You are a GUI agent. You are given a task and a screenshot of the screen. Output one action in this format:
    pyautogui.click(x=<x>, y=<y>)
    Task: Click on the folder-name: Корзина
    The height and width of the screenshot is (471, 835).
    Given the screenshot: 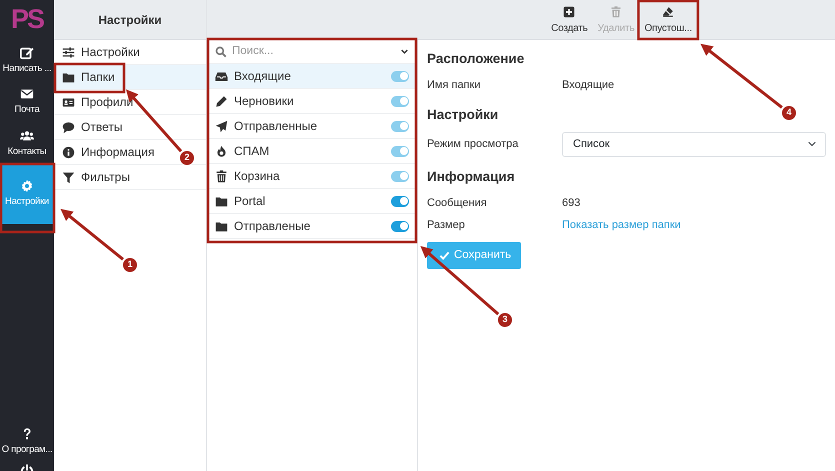 What is the action you would take?
    pyautogui.click(x=257, y=176)
    